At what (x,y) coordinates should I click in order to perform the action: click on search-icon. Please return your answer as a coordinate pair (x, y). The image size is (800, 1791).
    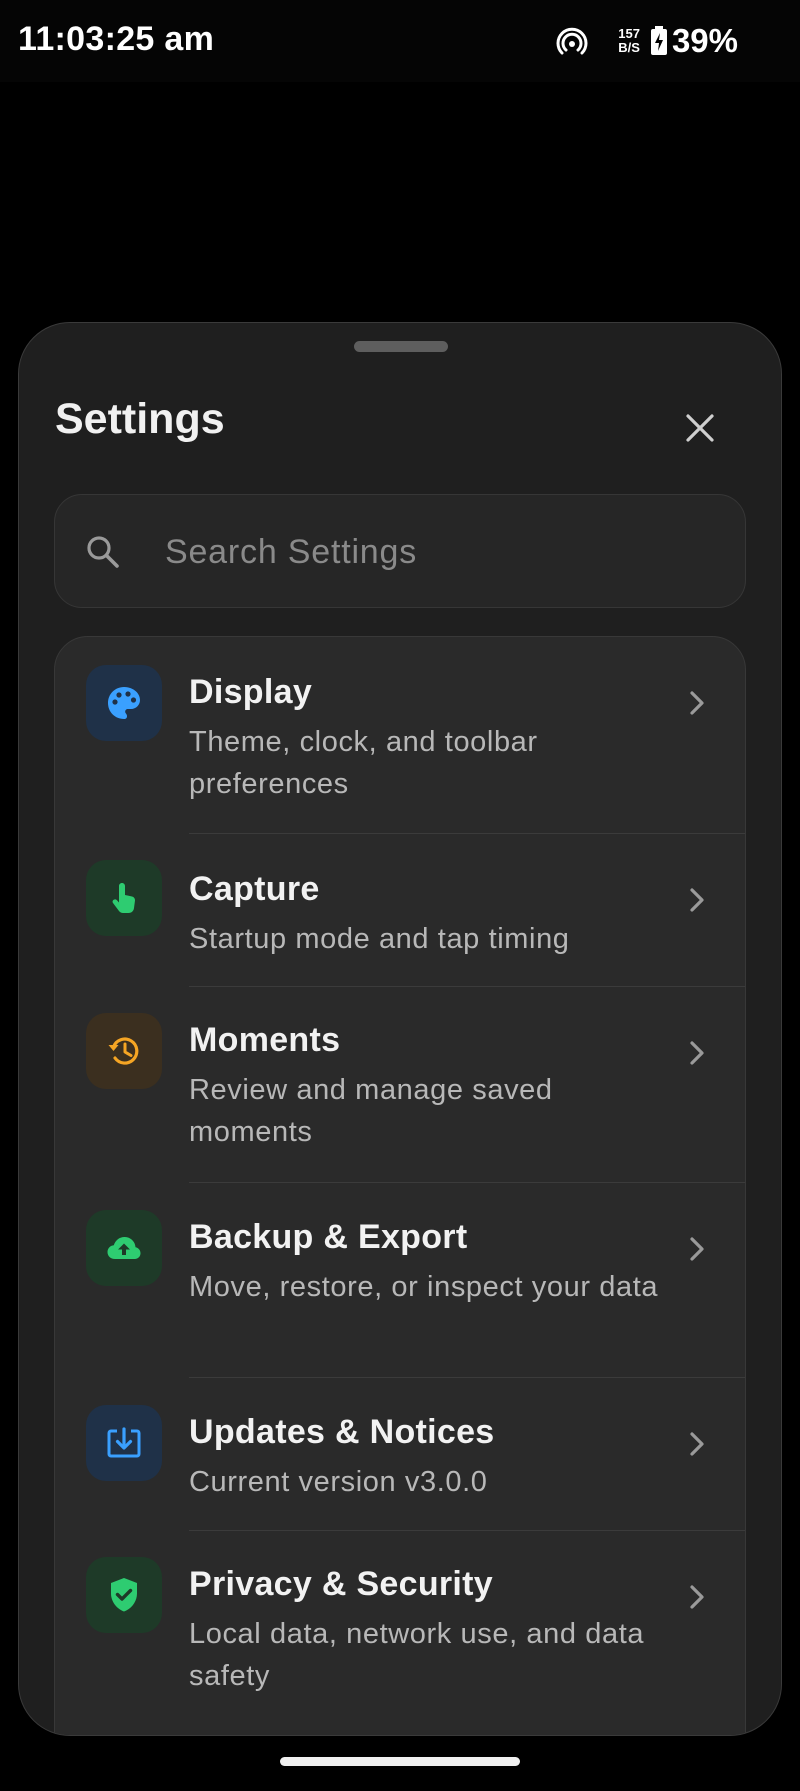
    Looking at the image, I should click on (103, 552).